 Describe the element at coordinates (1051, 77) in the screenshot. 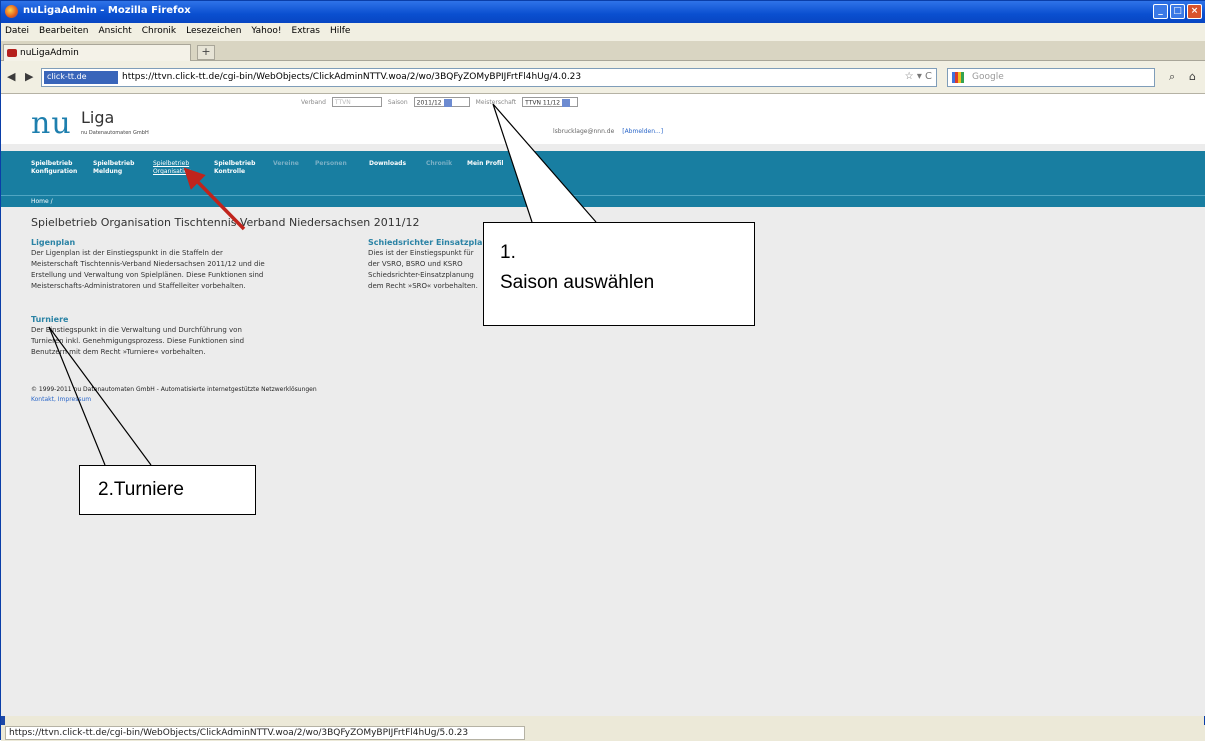

I see `search-bar: Google` at that location.